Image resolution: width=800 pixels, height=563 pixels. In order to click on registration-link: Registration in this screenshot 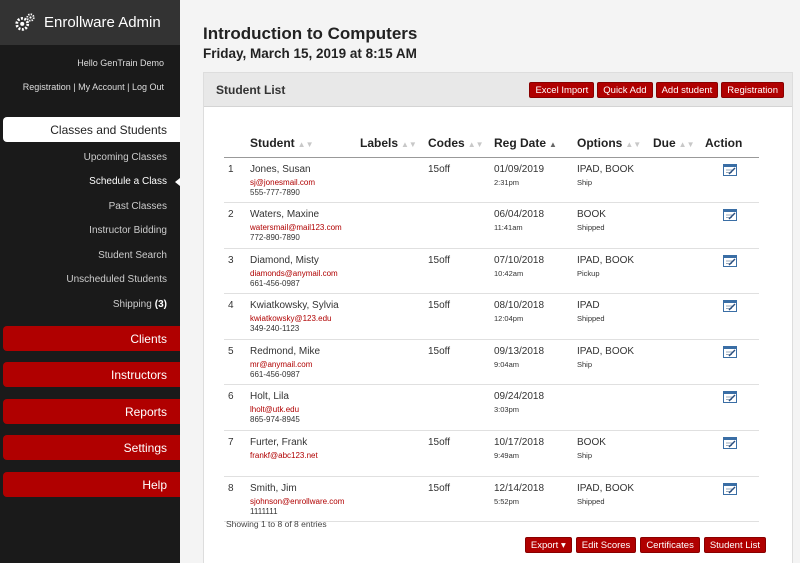, I will do `click(47, 87)`.